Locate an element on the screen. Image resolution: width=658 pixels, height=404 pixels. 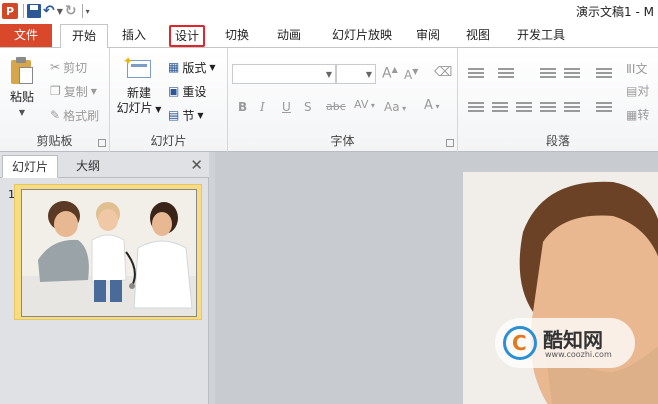
format-painter-label: 格式刷 is located at coordinates (81, 115).